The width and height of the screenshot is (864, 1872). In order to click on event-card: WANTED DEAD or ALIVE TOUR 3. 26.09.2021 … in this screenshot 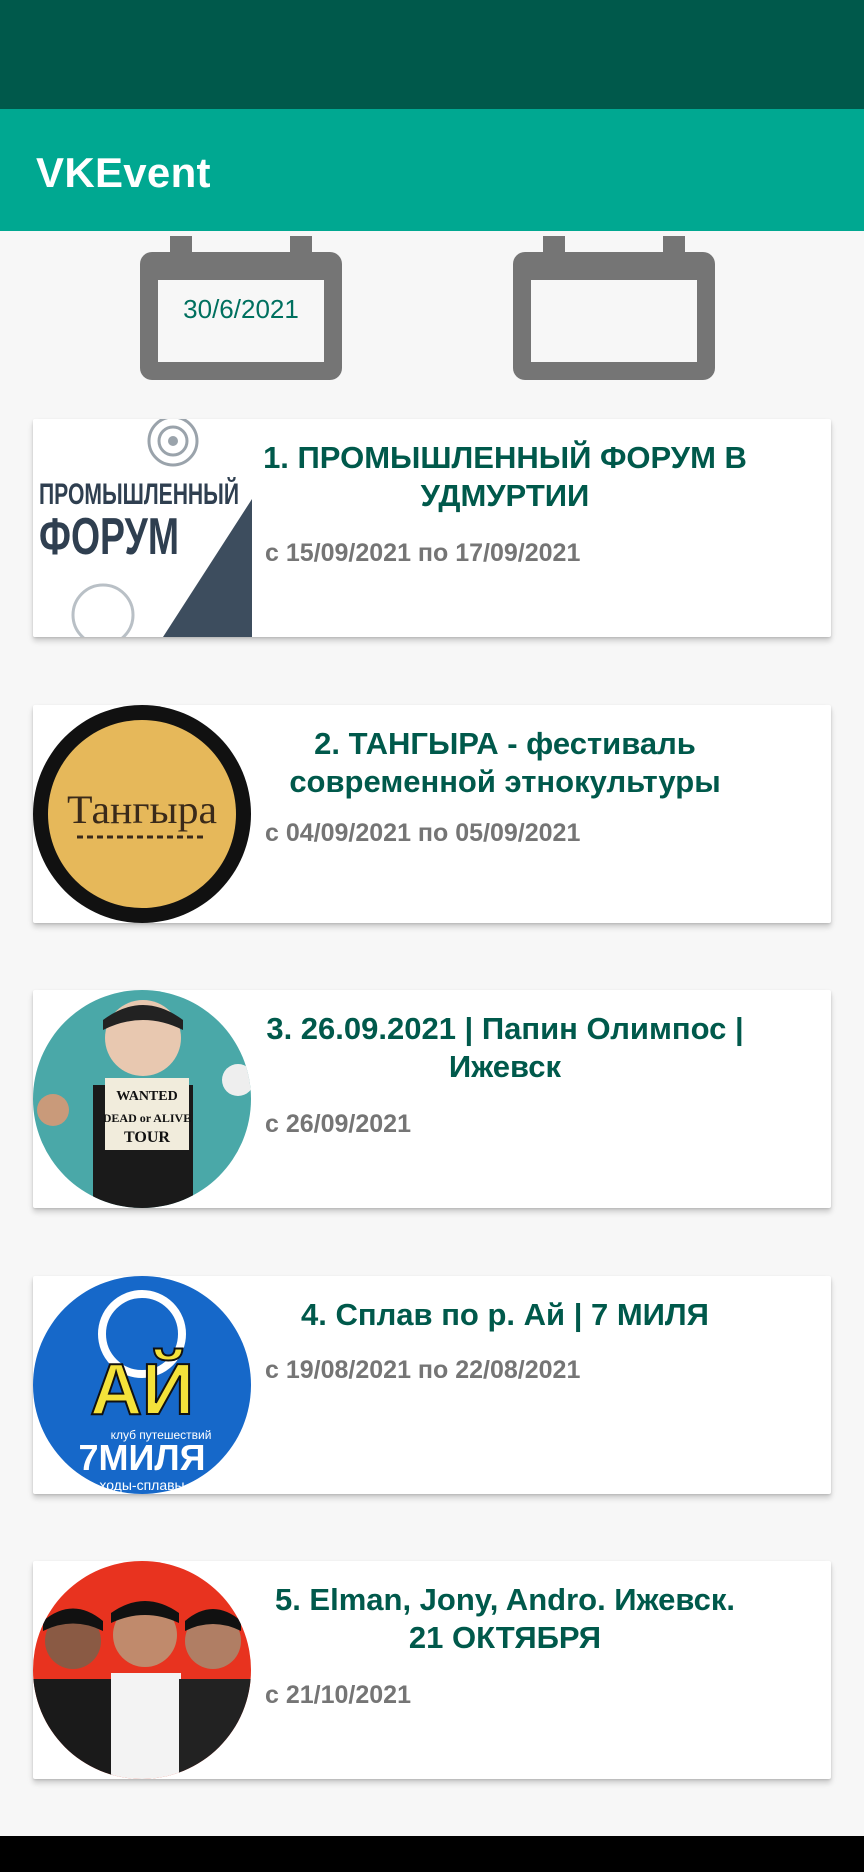, I will do `click(432, 1099)`.